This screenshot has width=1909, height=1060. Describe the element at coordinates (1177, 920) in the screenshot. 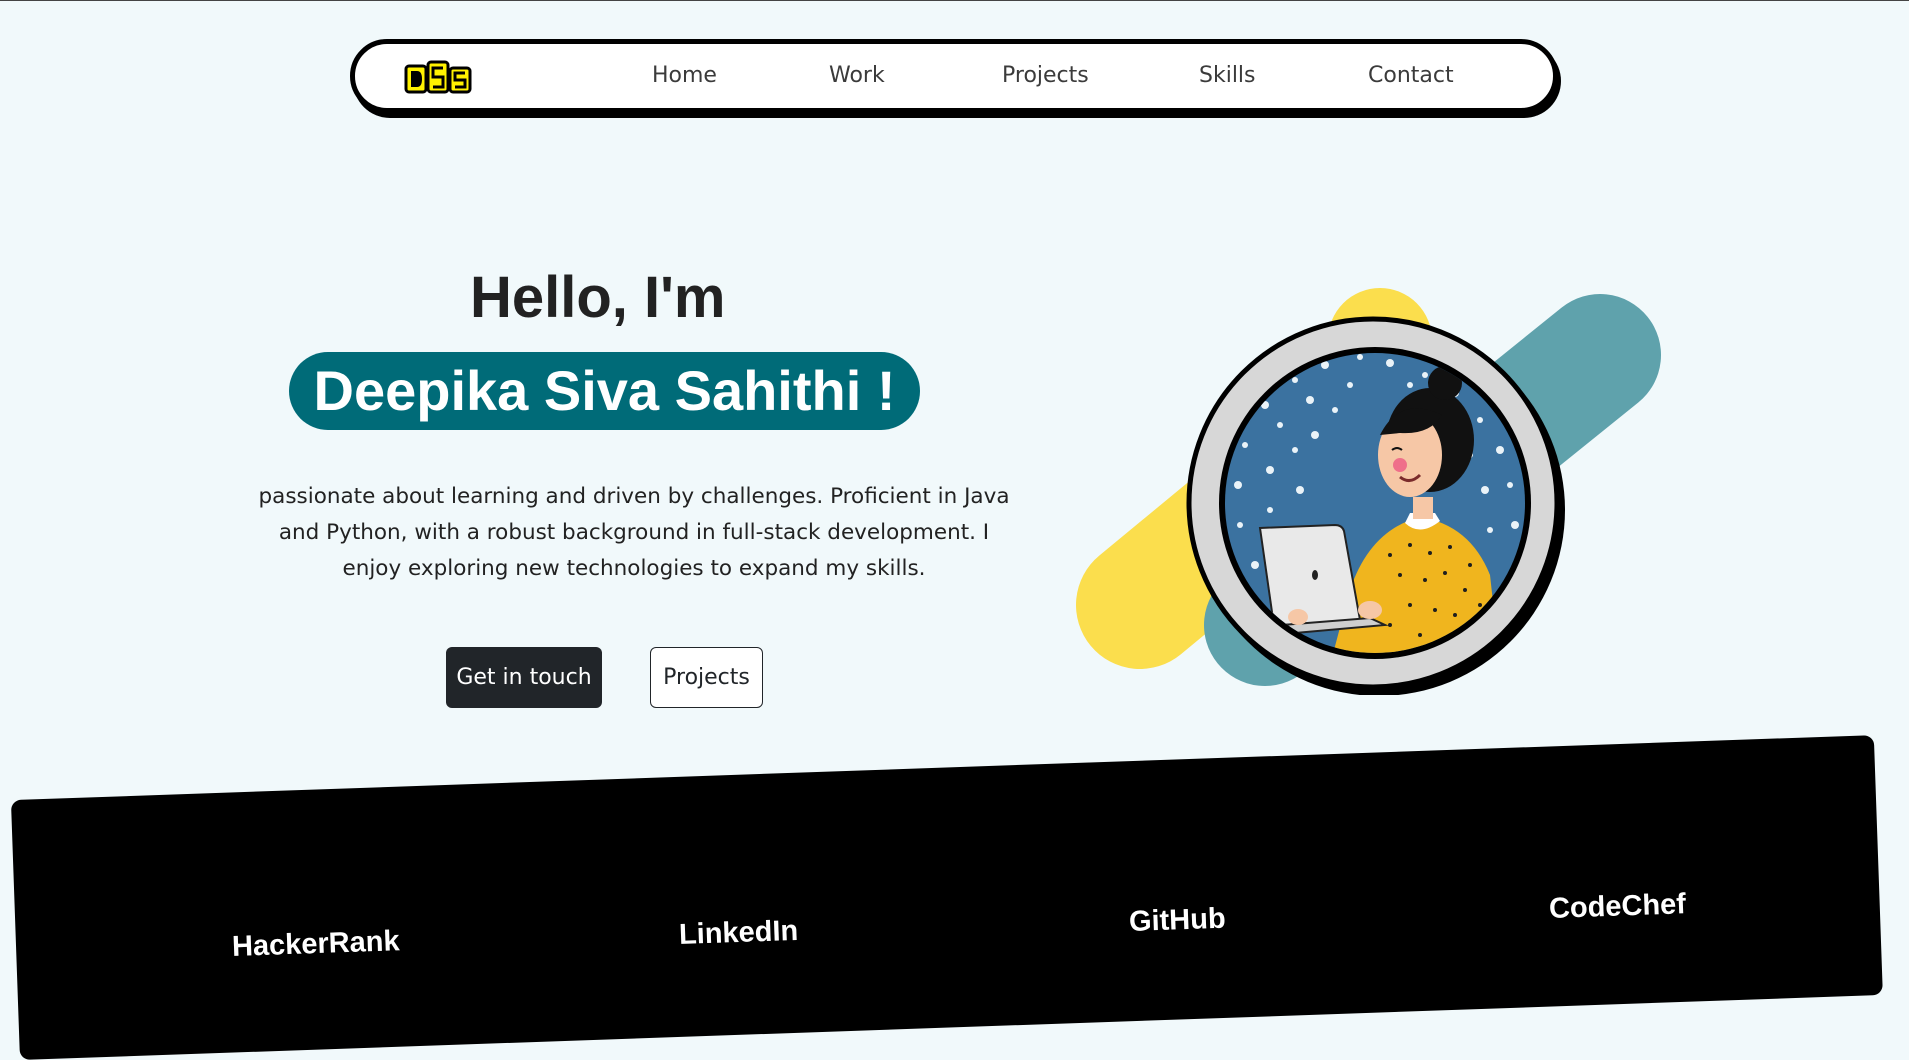

I see `github-link: GitHub` at that location.